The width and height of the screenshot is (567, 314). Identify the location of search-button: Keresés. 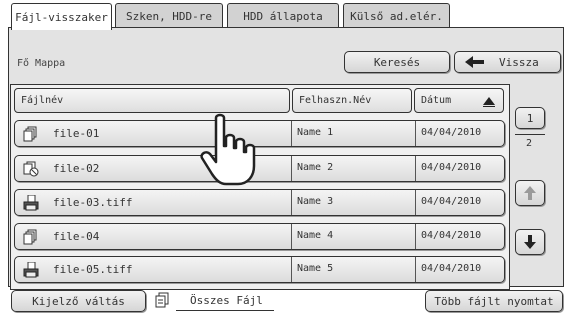
(397, 62).